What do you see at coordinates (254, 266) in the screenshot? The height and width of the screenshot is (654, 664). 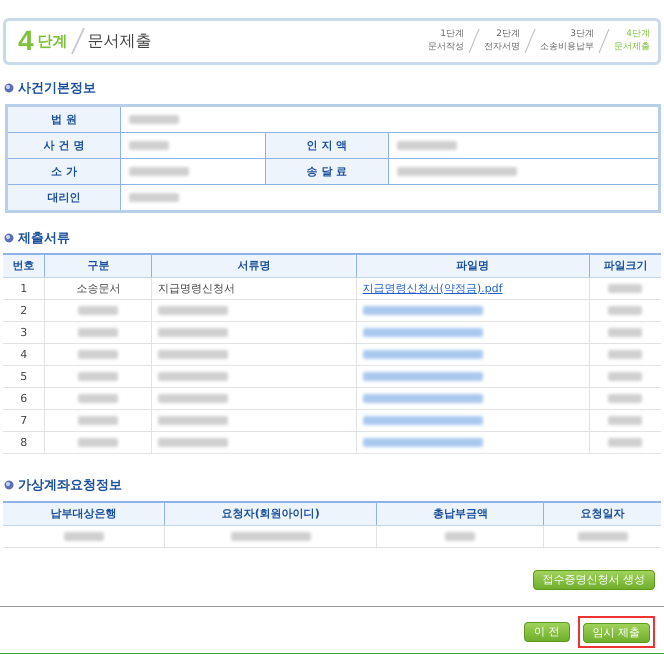 I see `column-header: 서류명` at bounding box center [254, 266].